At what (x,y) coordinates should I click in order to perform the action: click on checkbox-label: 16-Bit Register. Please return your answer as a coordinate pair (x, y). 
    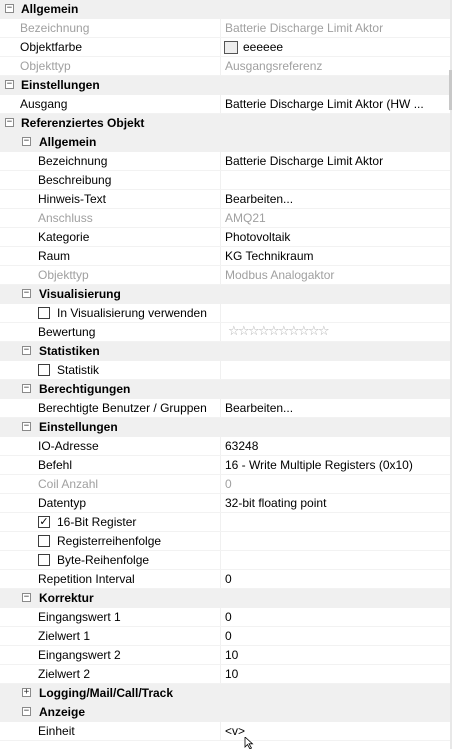
    Looking at the image, I should click on (97, 522).